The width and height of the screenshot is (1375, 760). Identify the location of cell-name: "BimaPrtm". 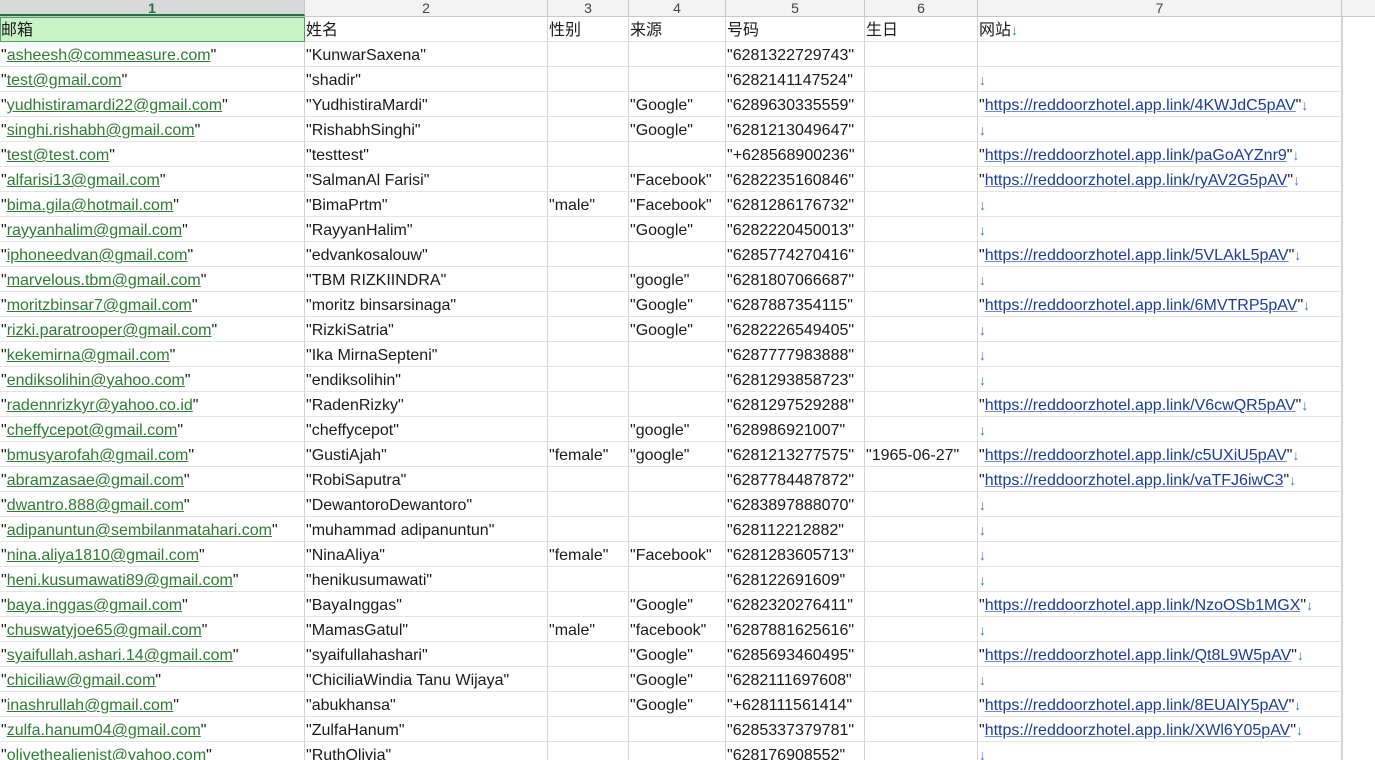
(426, 204).